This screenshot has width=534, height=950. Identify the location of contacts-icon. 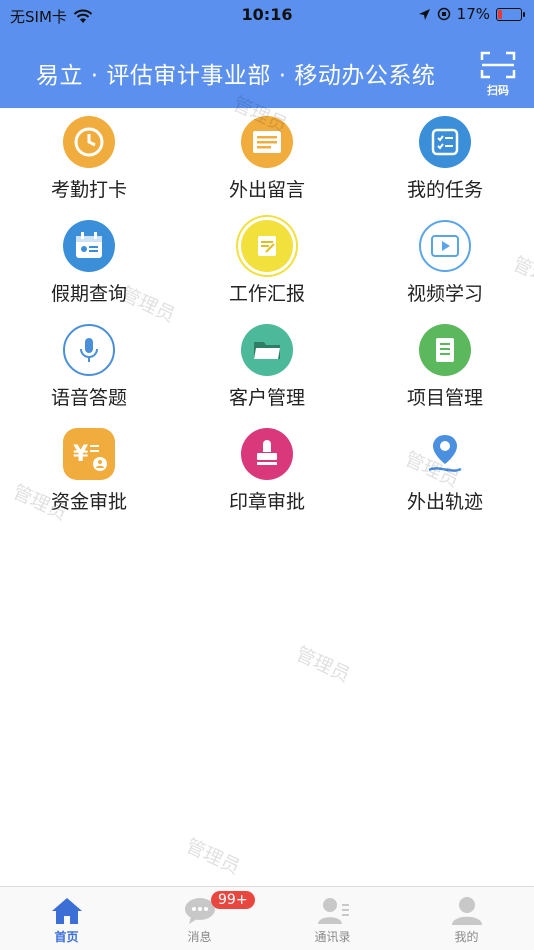
(333, 911).